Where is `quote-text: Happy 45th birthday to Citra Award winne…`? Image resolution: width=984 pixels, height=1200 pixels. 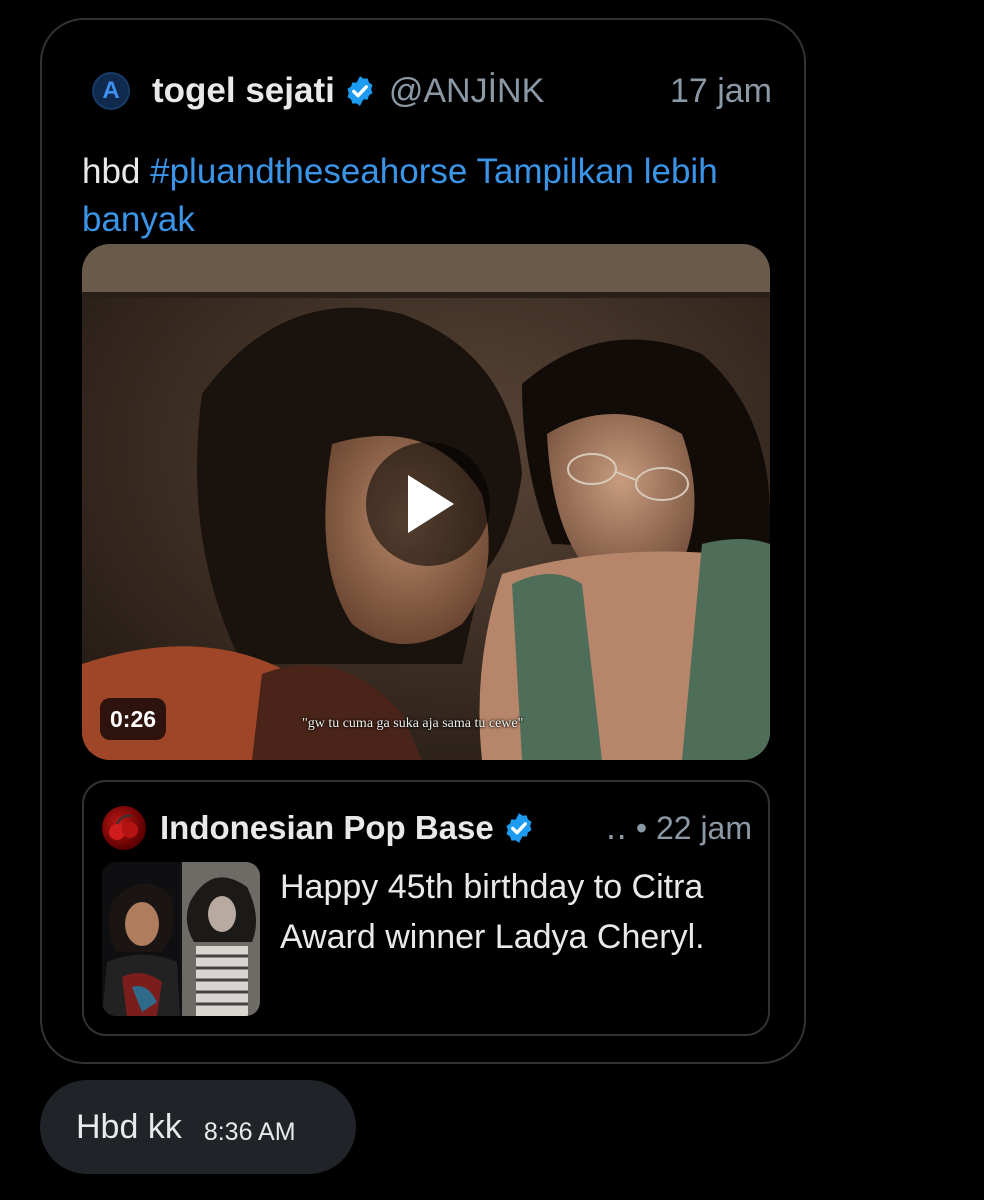 quote-text: Happy 45th birthday to Citra Award winne… is located at coordinates (492, 912).